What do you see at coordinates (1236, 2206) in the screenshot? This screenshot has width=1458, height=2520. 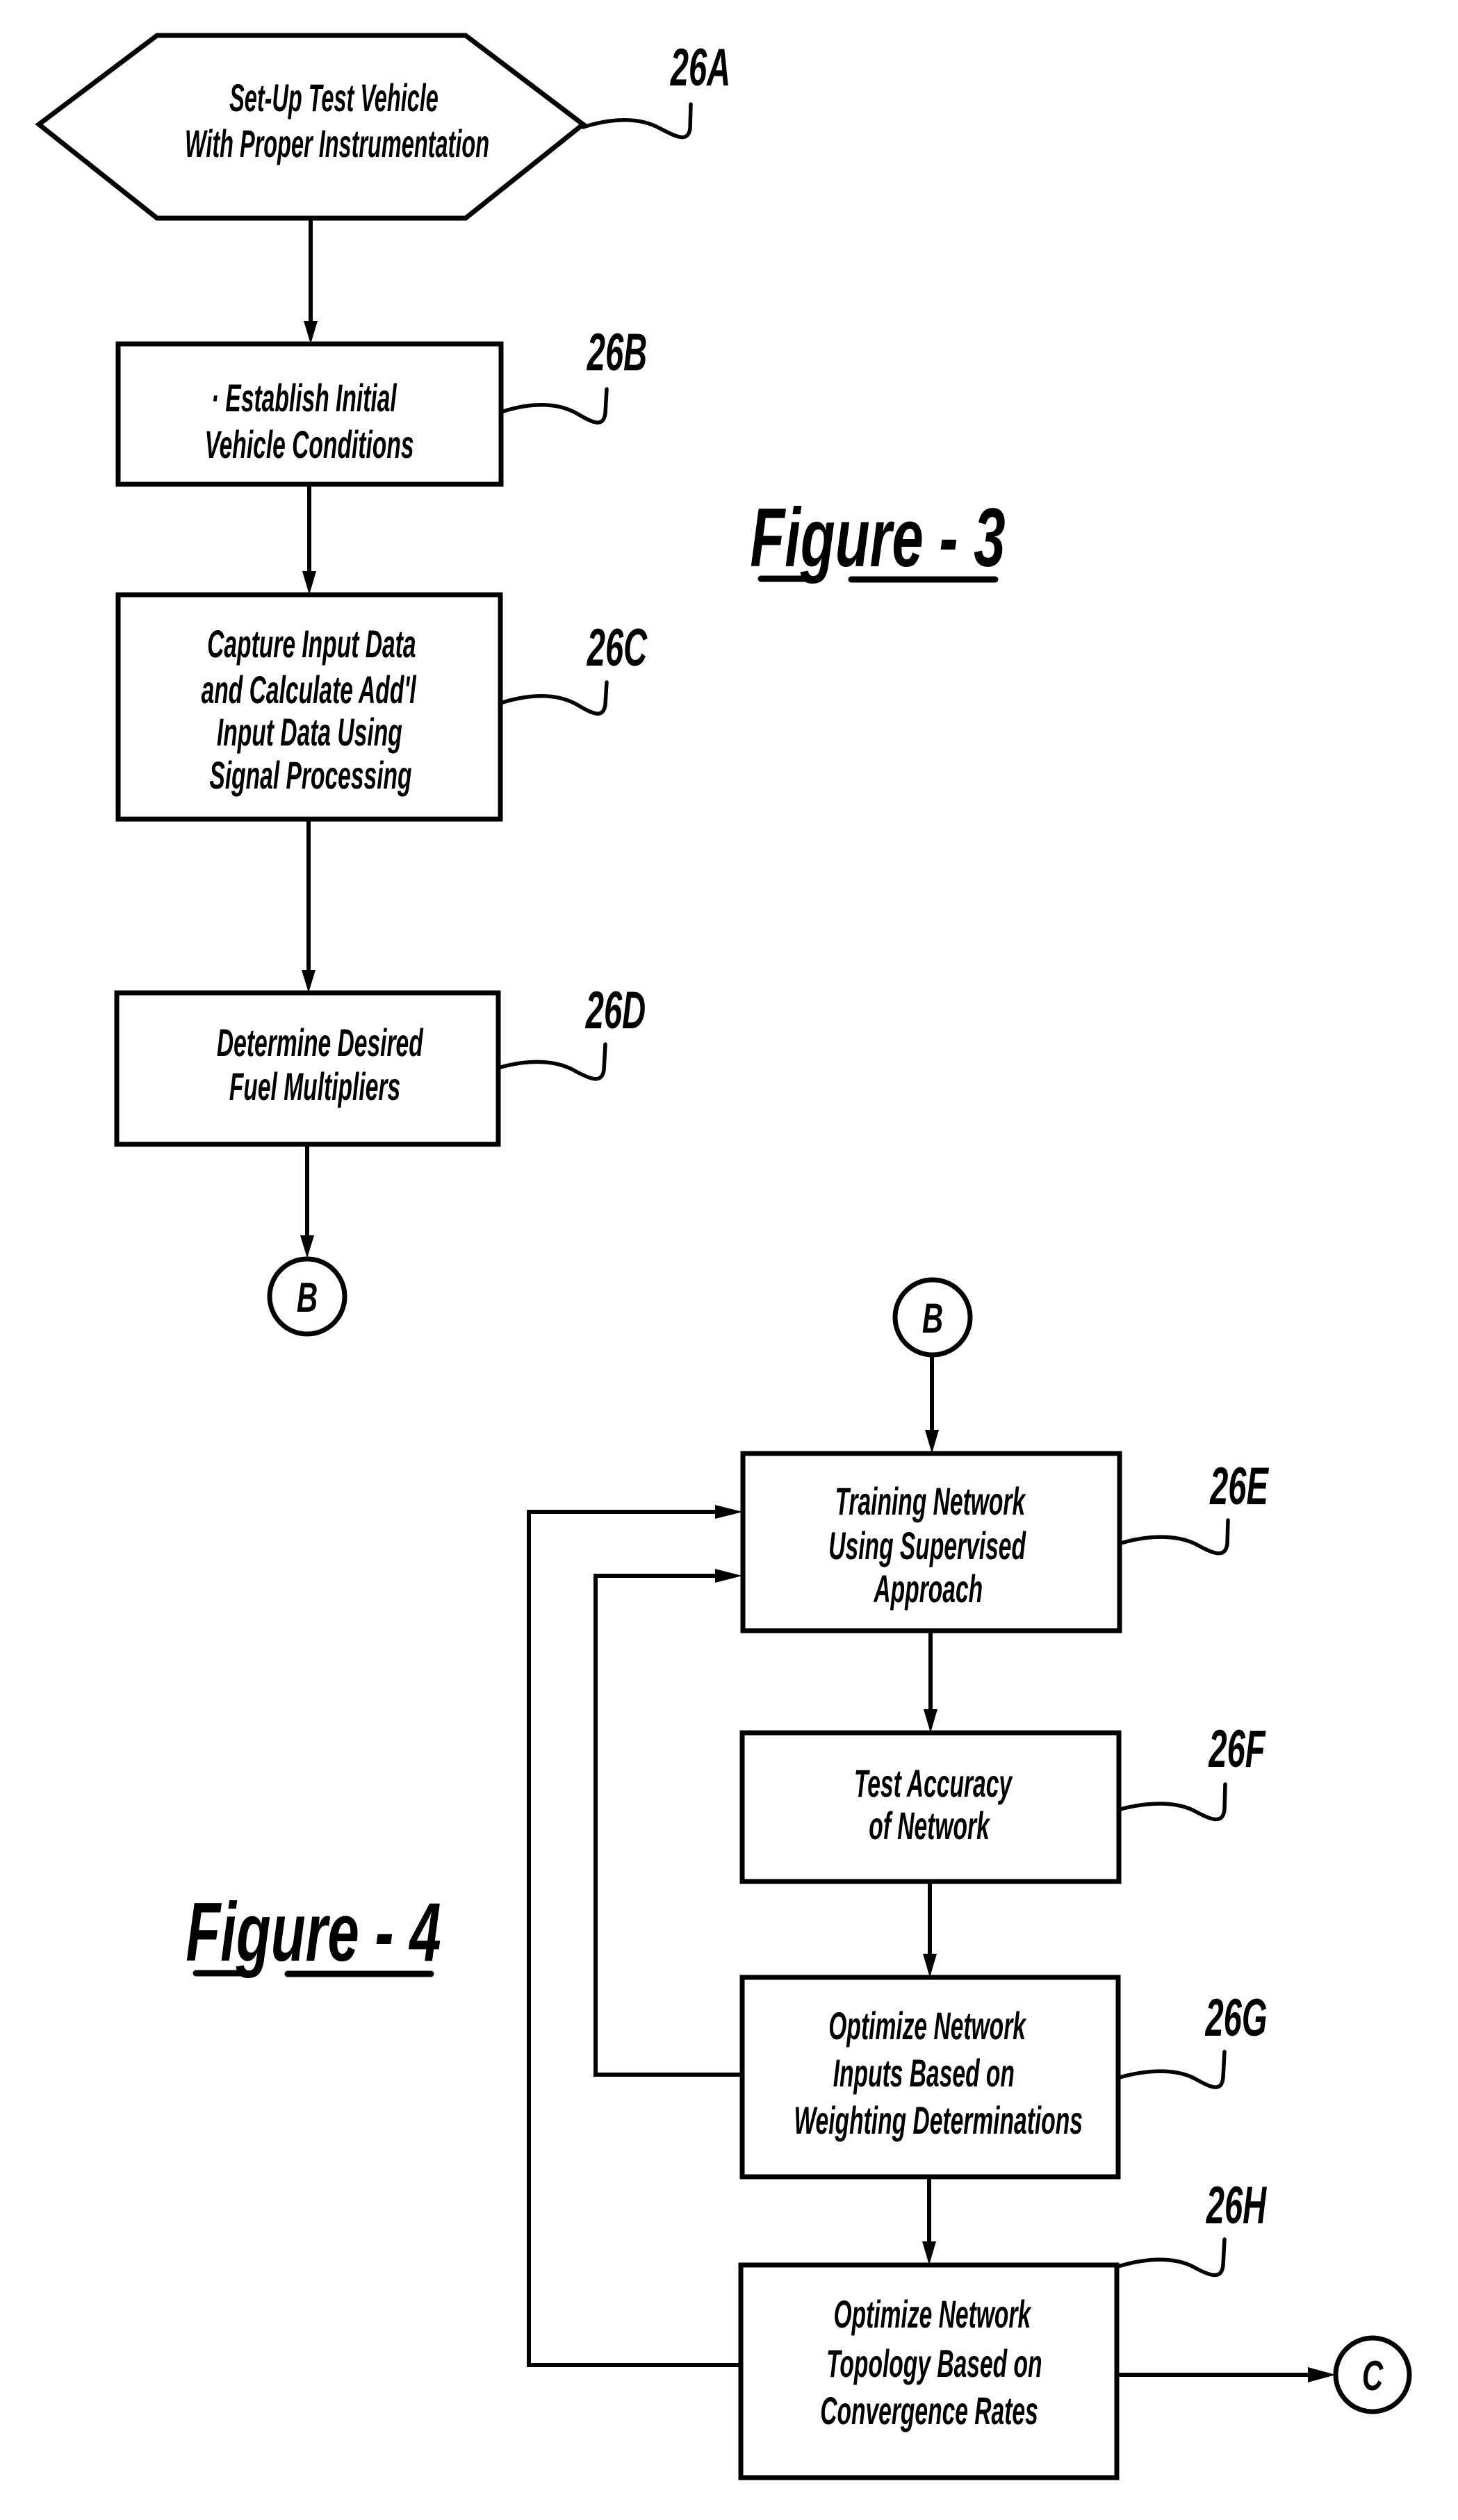 I see `ref-label-text: 26H` at bounding box center [1236, 2206].